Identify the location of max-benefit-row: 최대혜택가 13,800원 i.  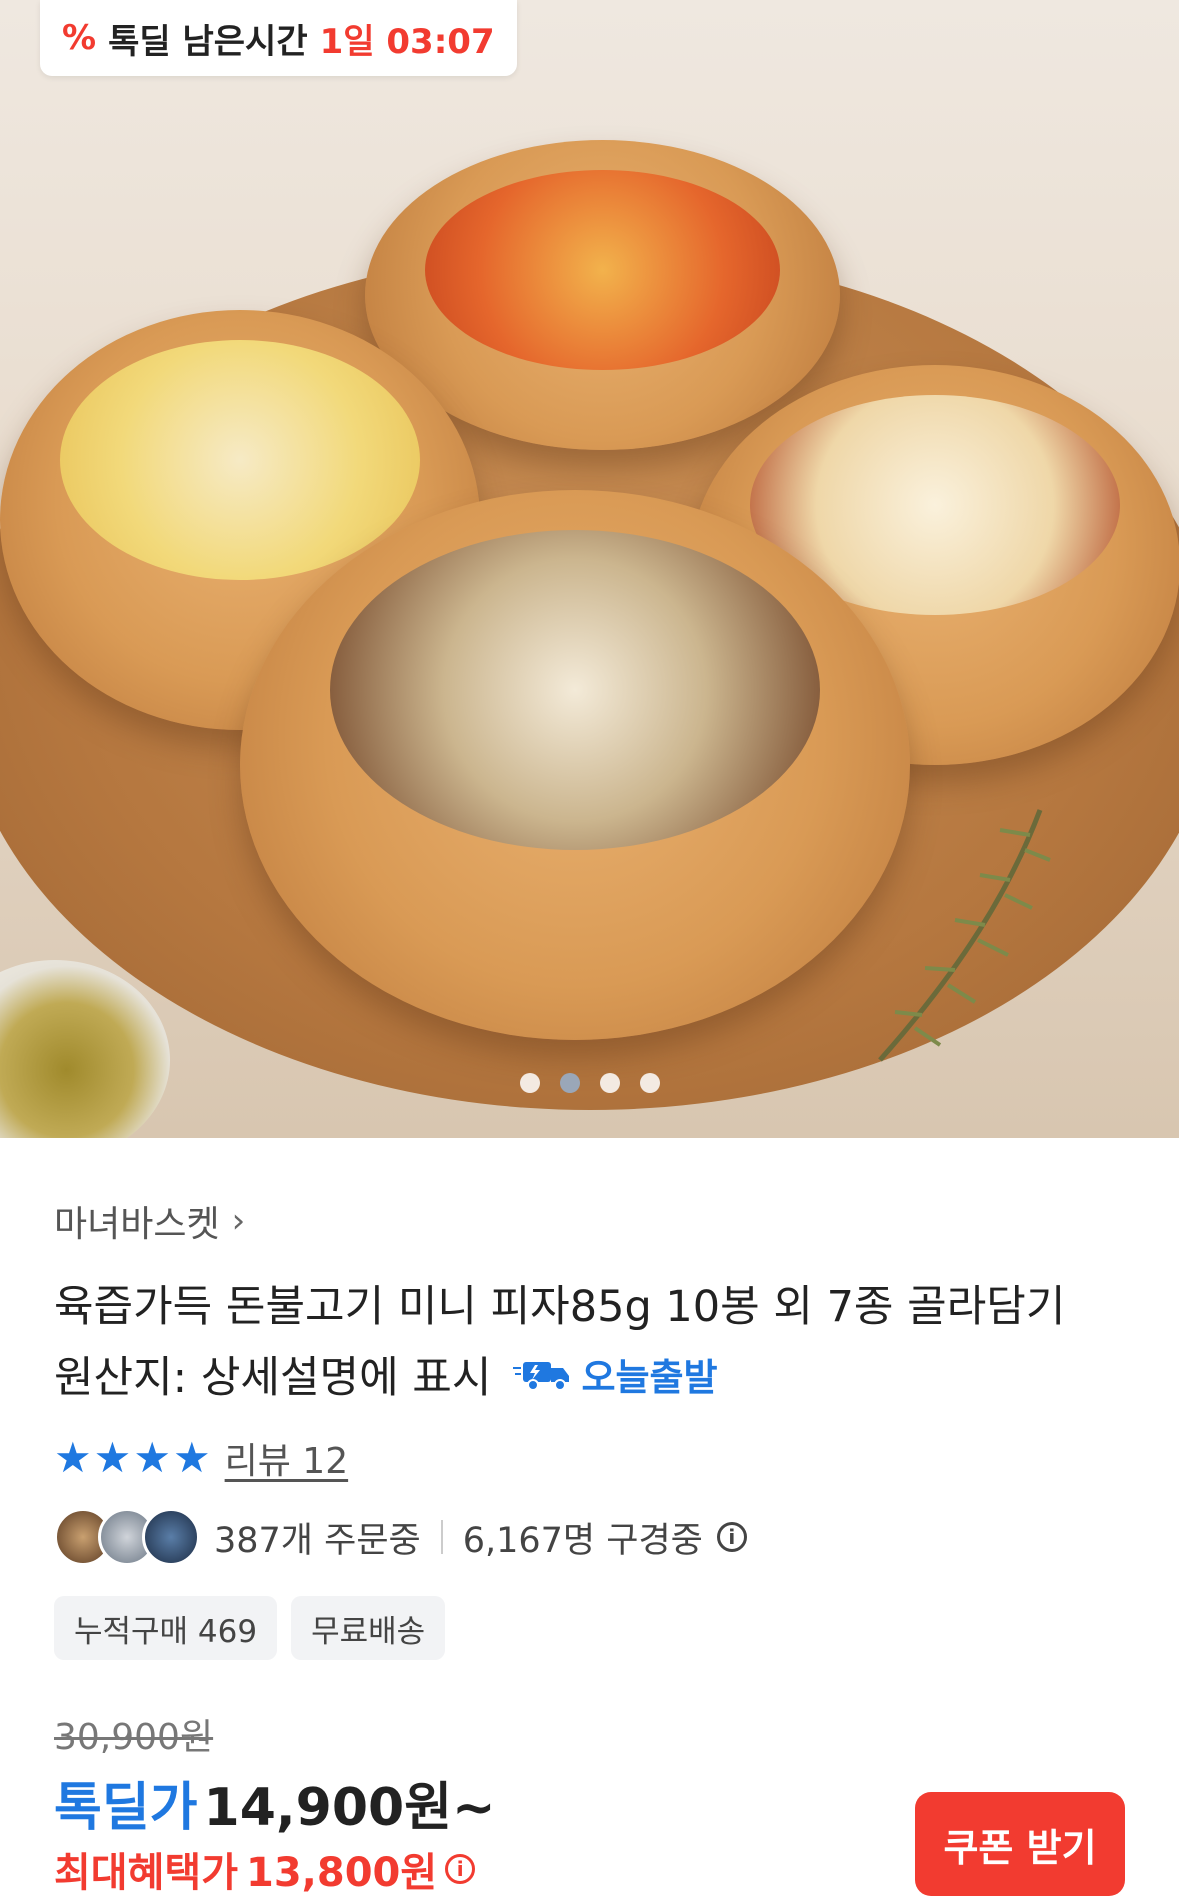
(265, 1869).